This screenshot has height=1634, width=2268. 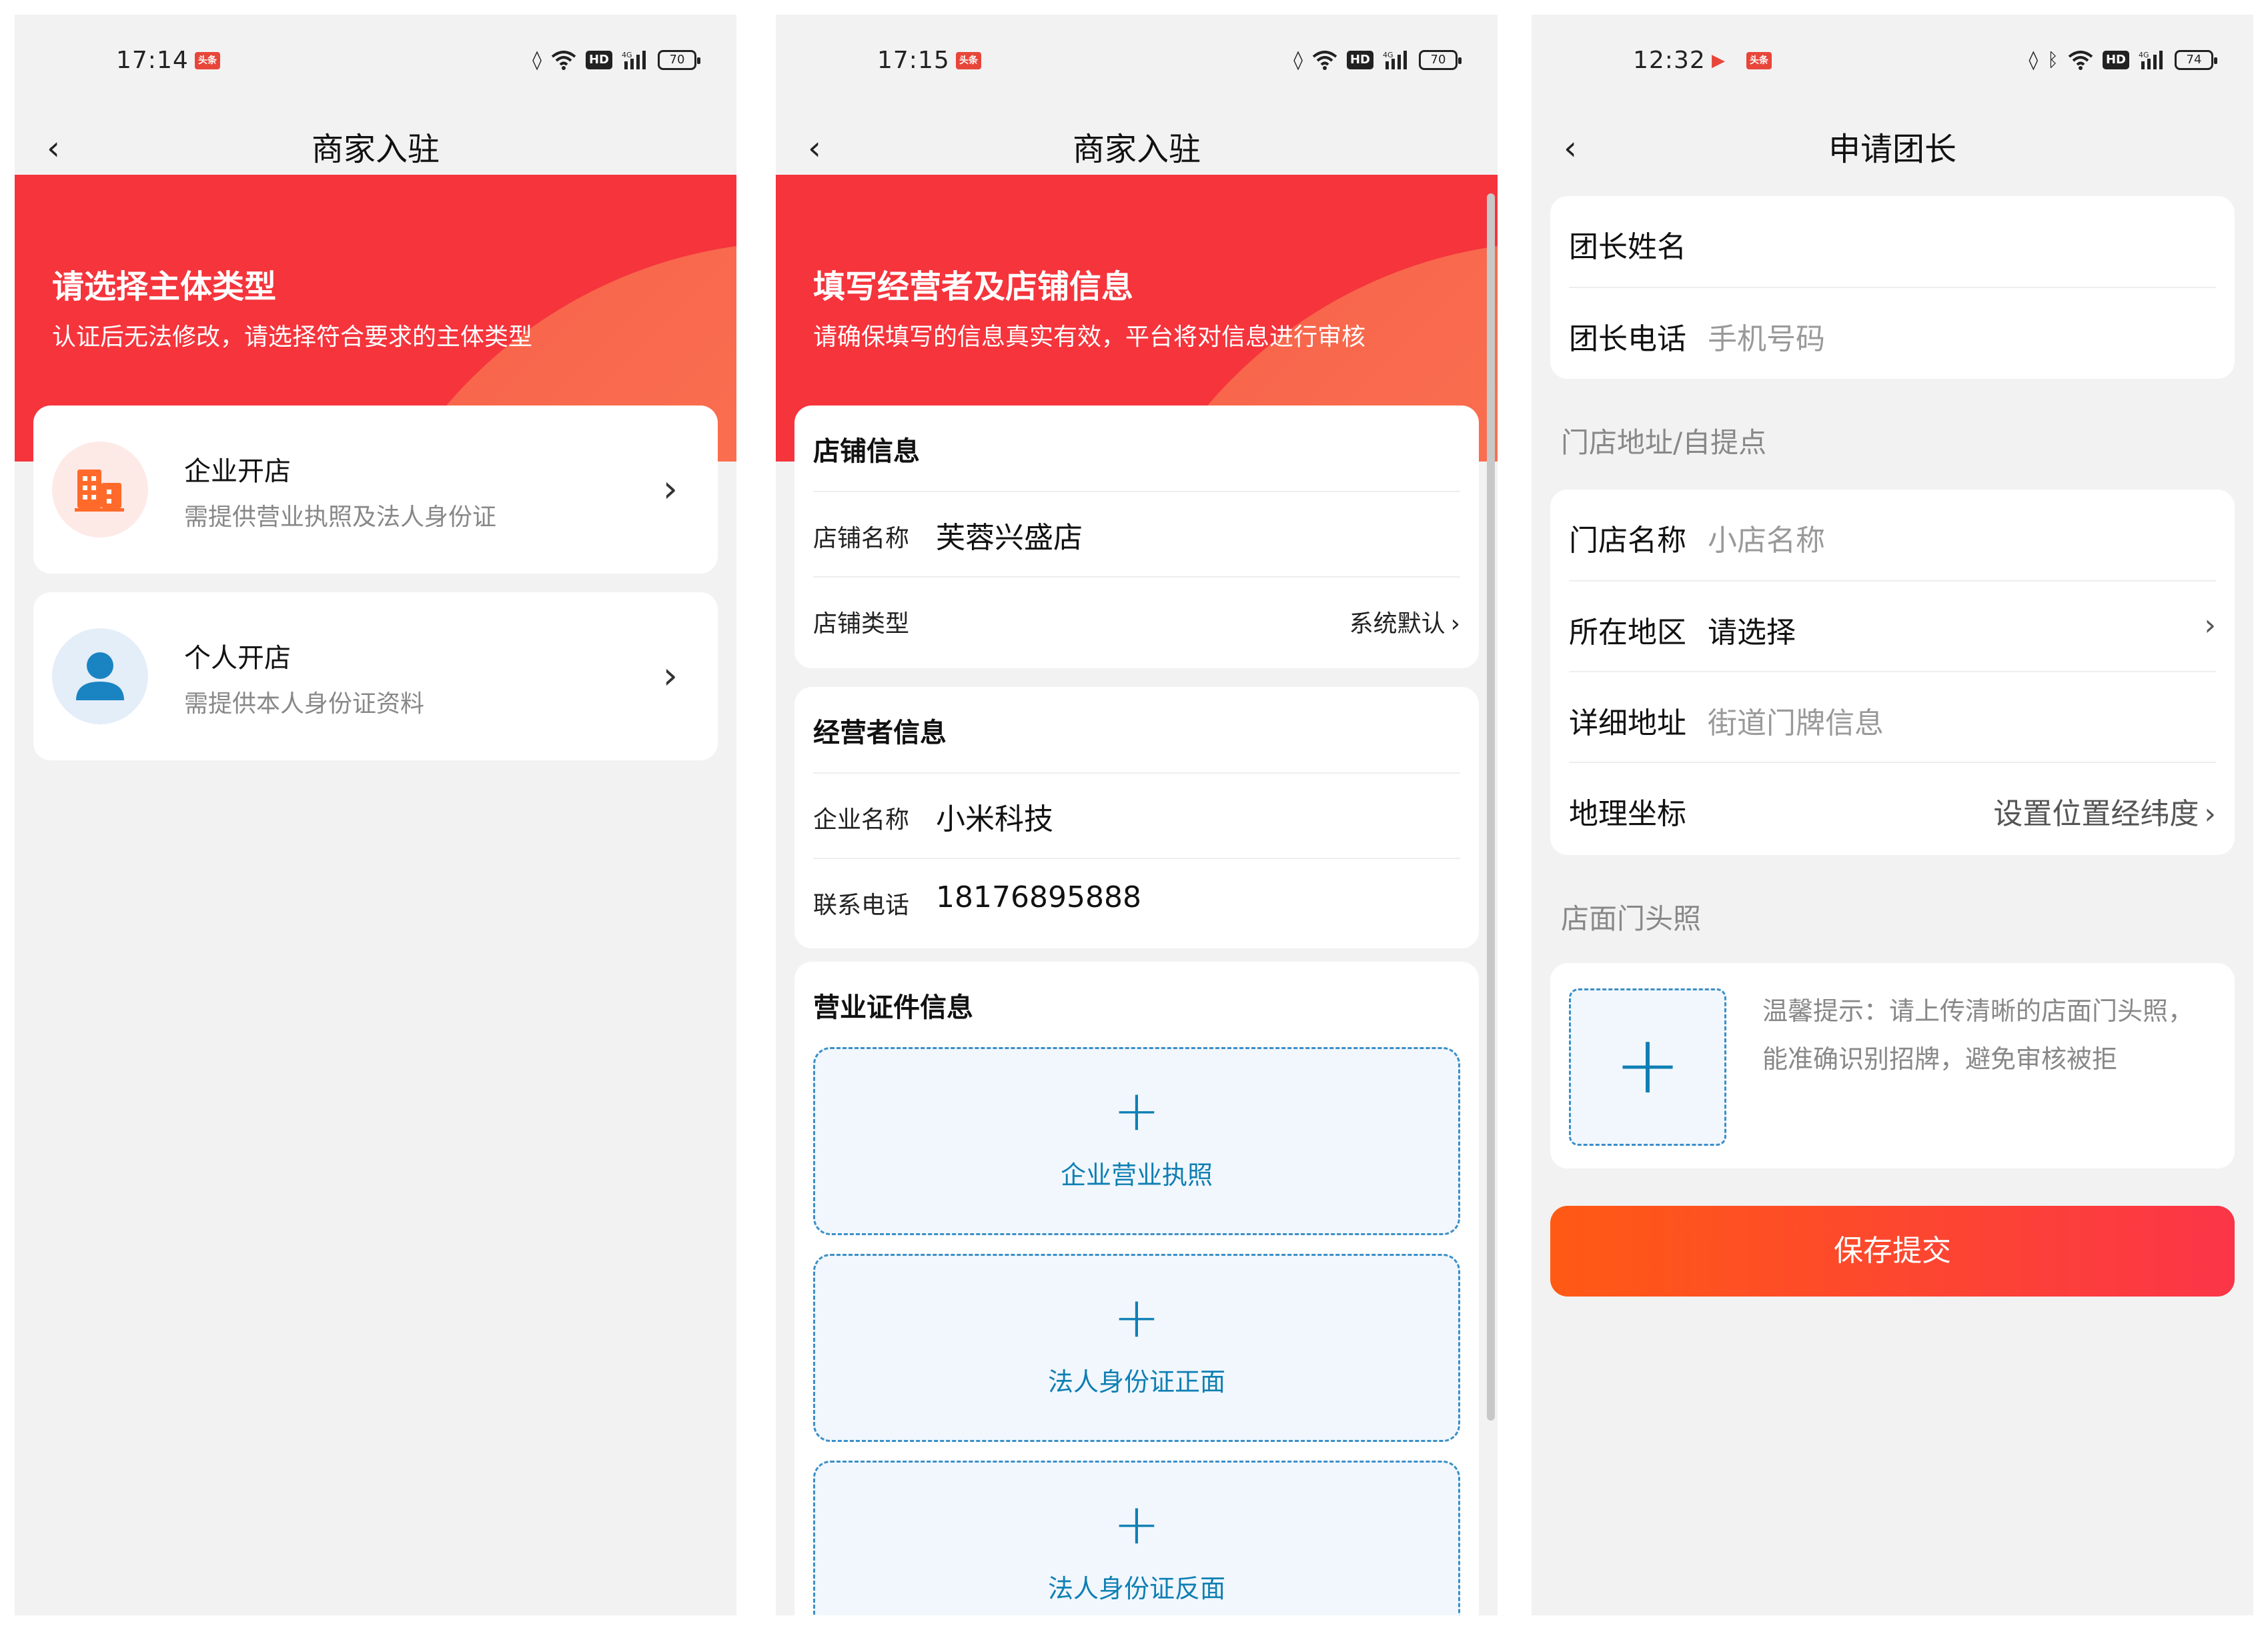 I want to click on store-type-text: 系统默认, so click(x=1398, y=624).